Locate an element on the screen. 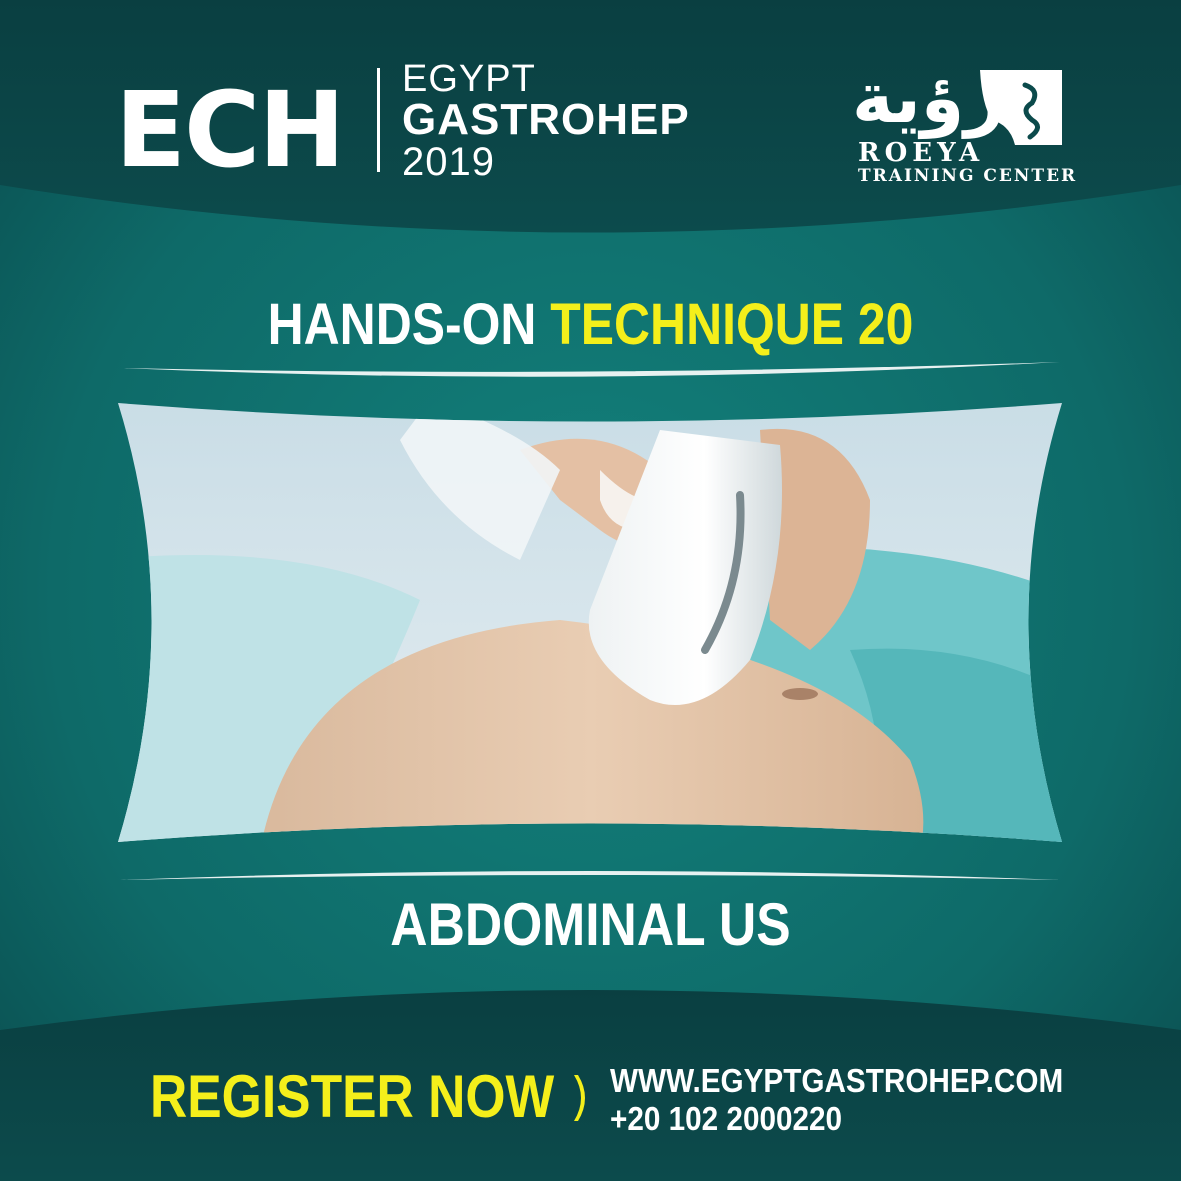 The width and height of the screenshot is (1181, 1181). event-title-line2: GASTROHEP is located at coordinates (546, 119).